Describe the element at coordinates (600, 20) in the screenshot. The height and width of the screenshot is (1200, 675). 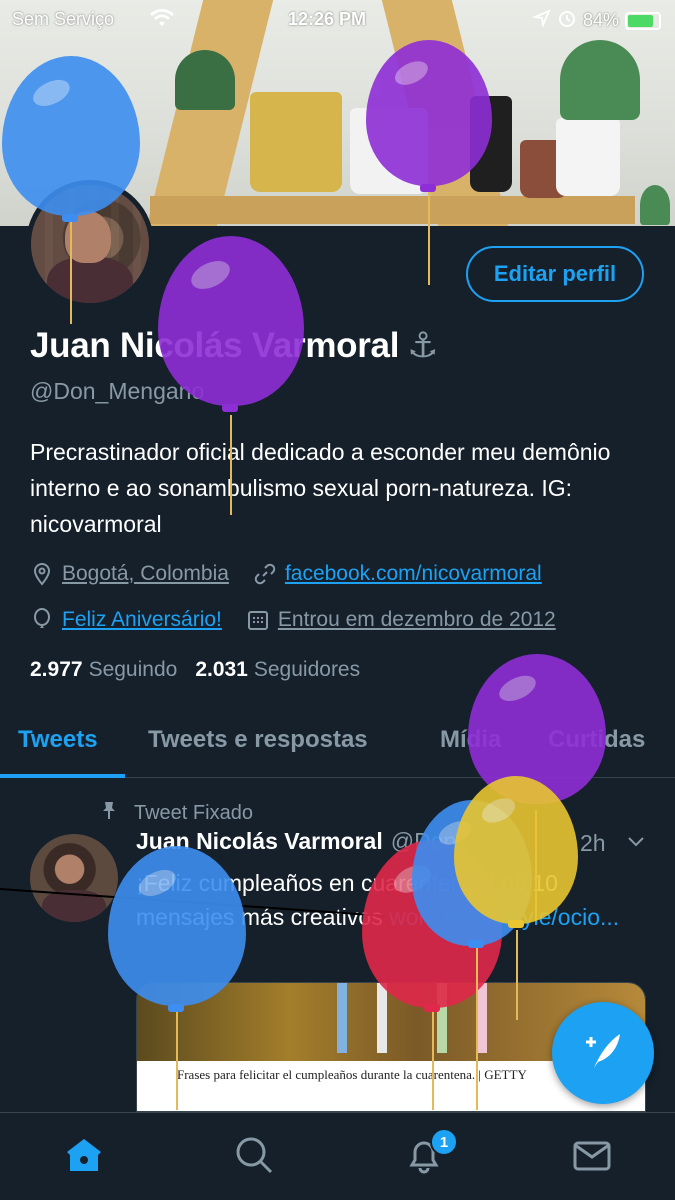
I see `battery-percent: 84%` at that location.